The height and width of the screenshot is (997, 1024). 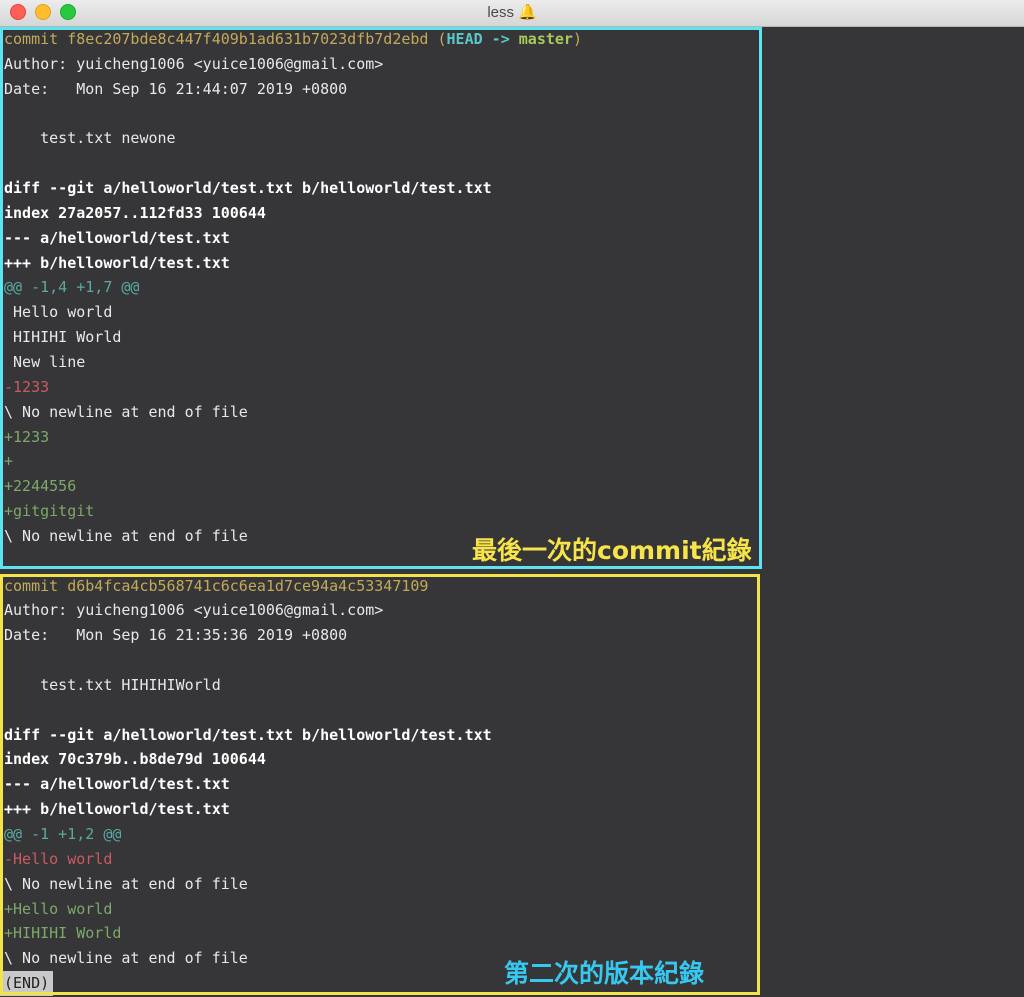 I want to click on title-bar: less 🔔, so click(x=512, y=13).